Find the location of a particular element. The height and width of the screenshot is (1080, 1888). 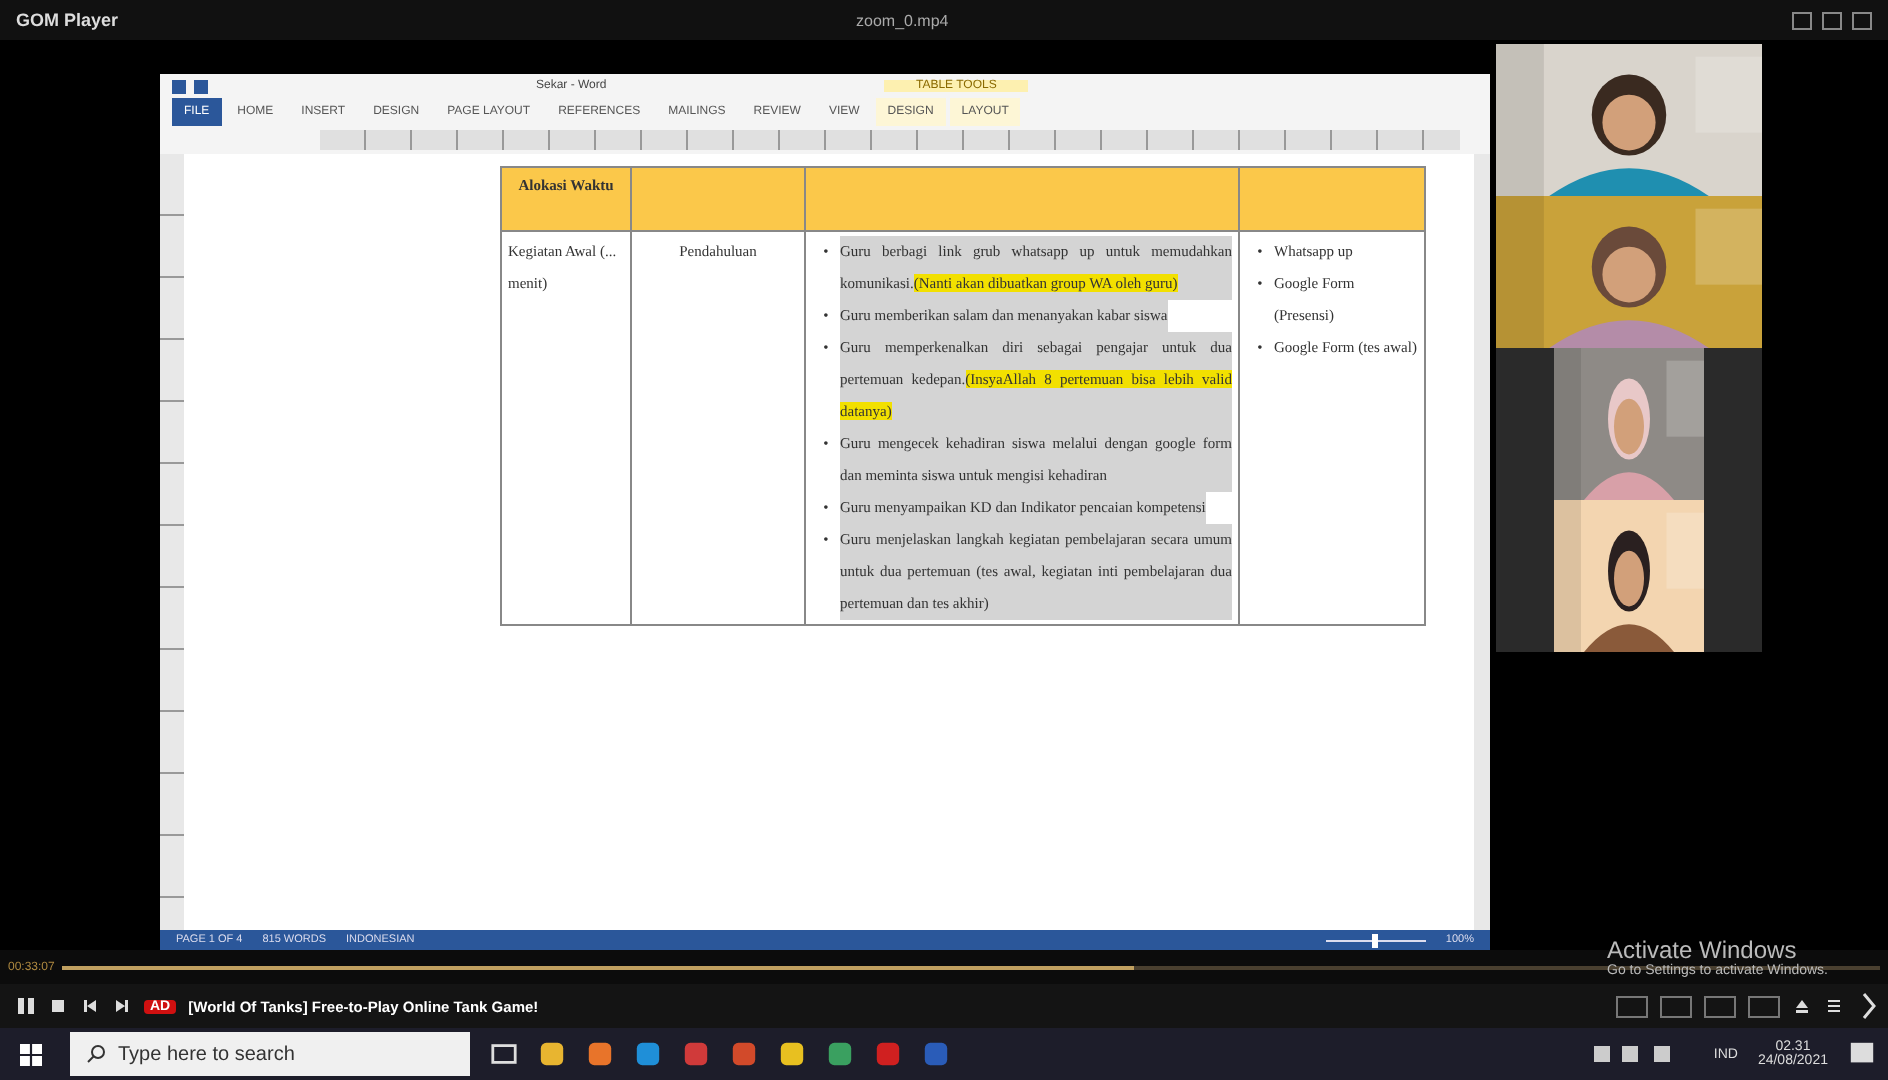

search-field: Type here to search is located at coordinates (270, 1054).